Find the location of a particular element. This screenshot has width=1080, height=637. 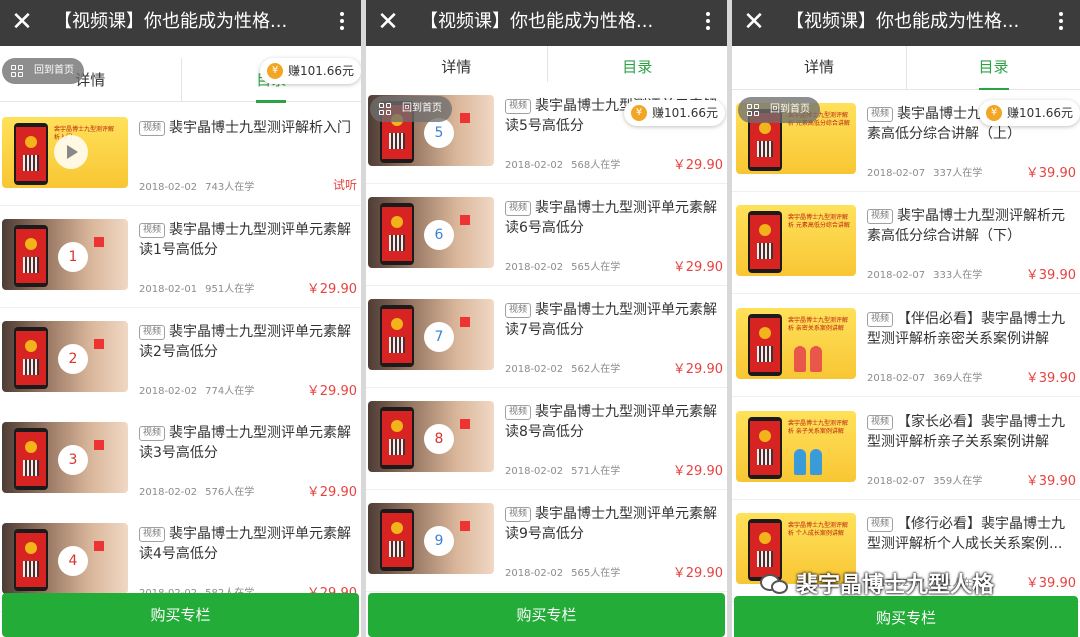

item-title-text: 裴宇晶博士九型测评解析入门 is located at coordinates (260, 128).